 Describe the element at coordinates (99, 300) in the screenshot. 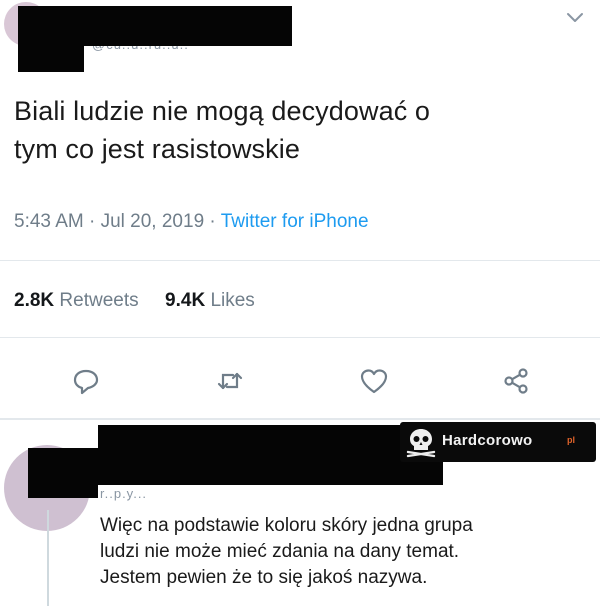

I see `retweets-label: Retweets` at that location.